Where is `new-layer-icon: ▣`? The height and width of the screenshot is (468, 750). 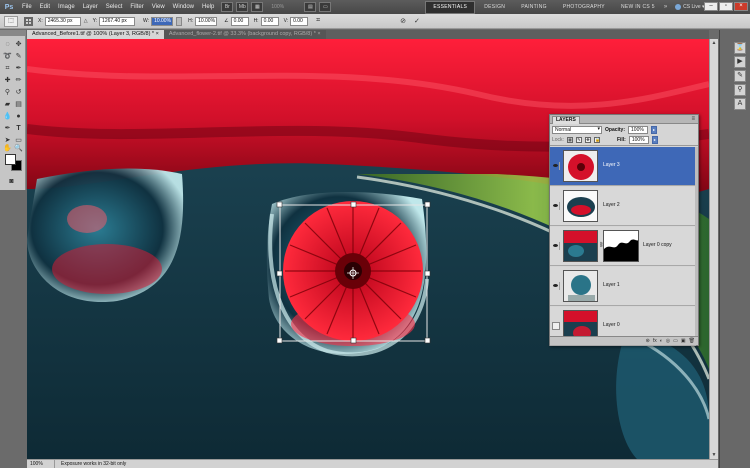 new-layer-icon: ▣ is located at coordinates (683, 341).